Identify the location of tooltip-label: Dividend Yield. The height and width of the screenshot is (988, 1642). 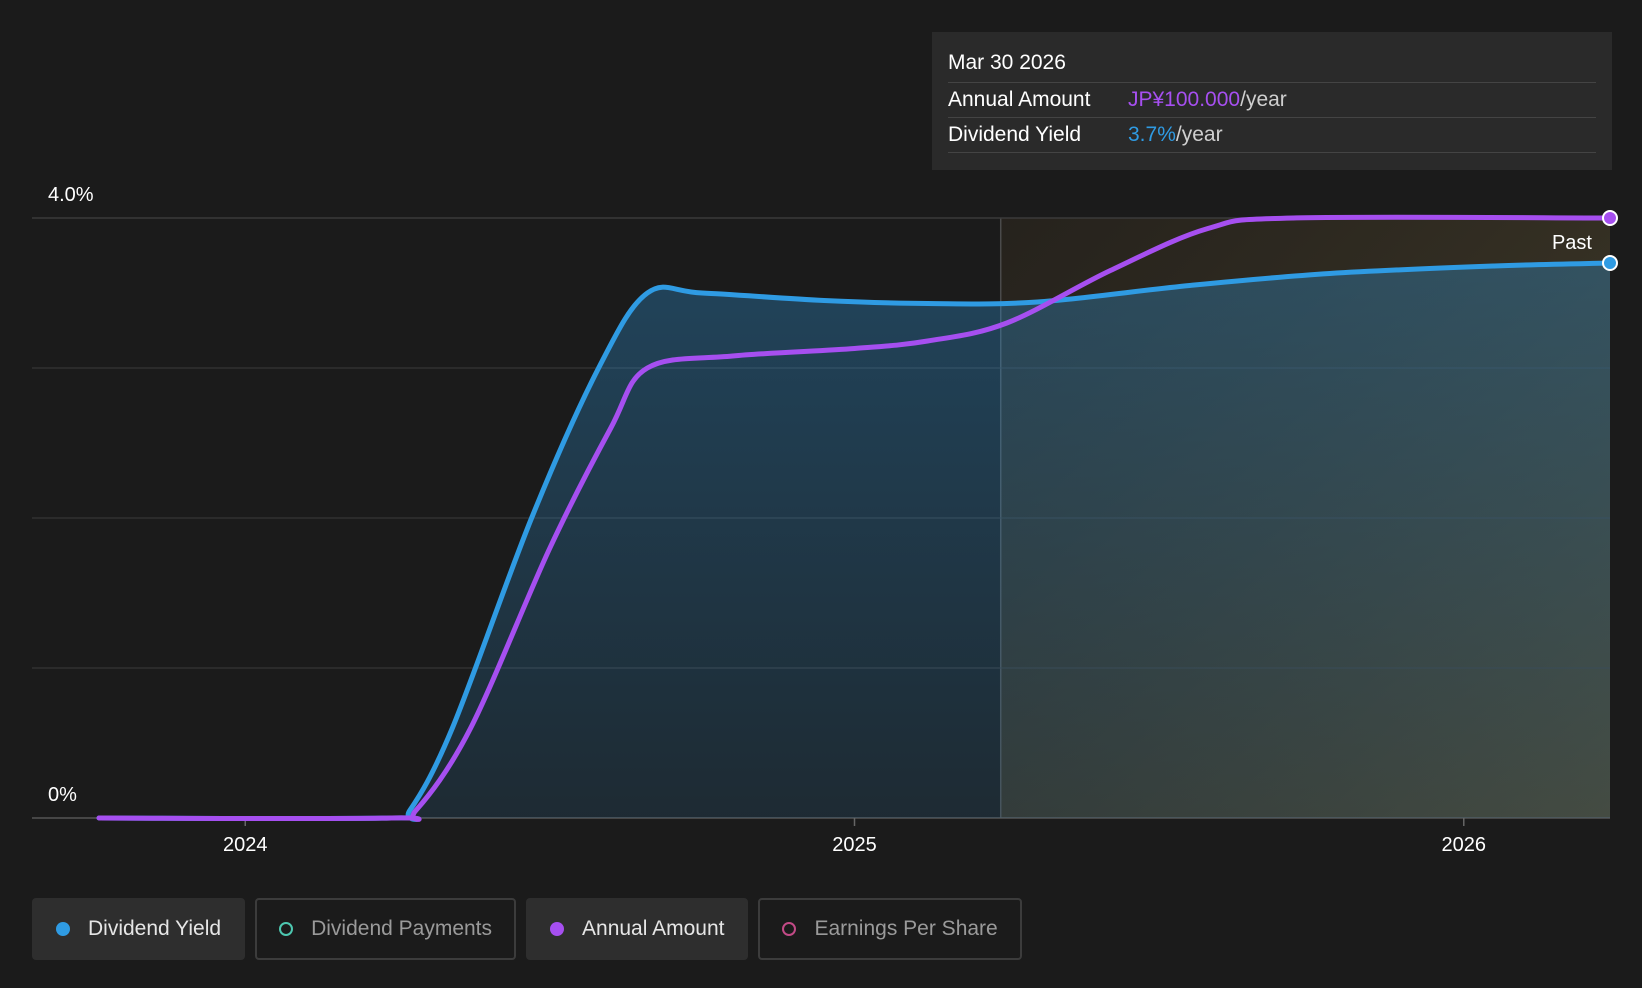
(1015, 134).